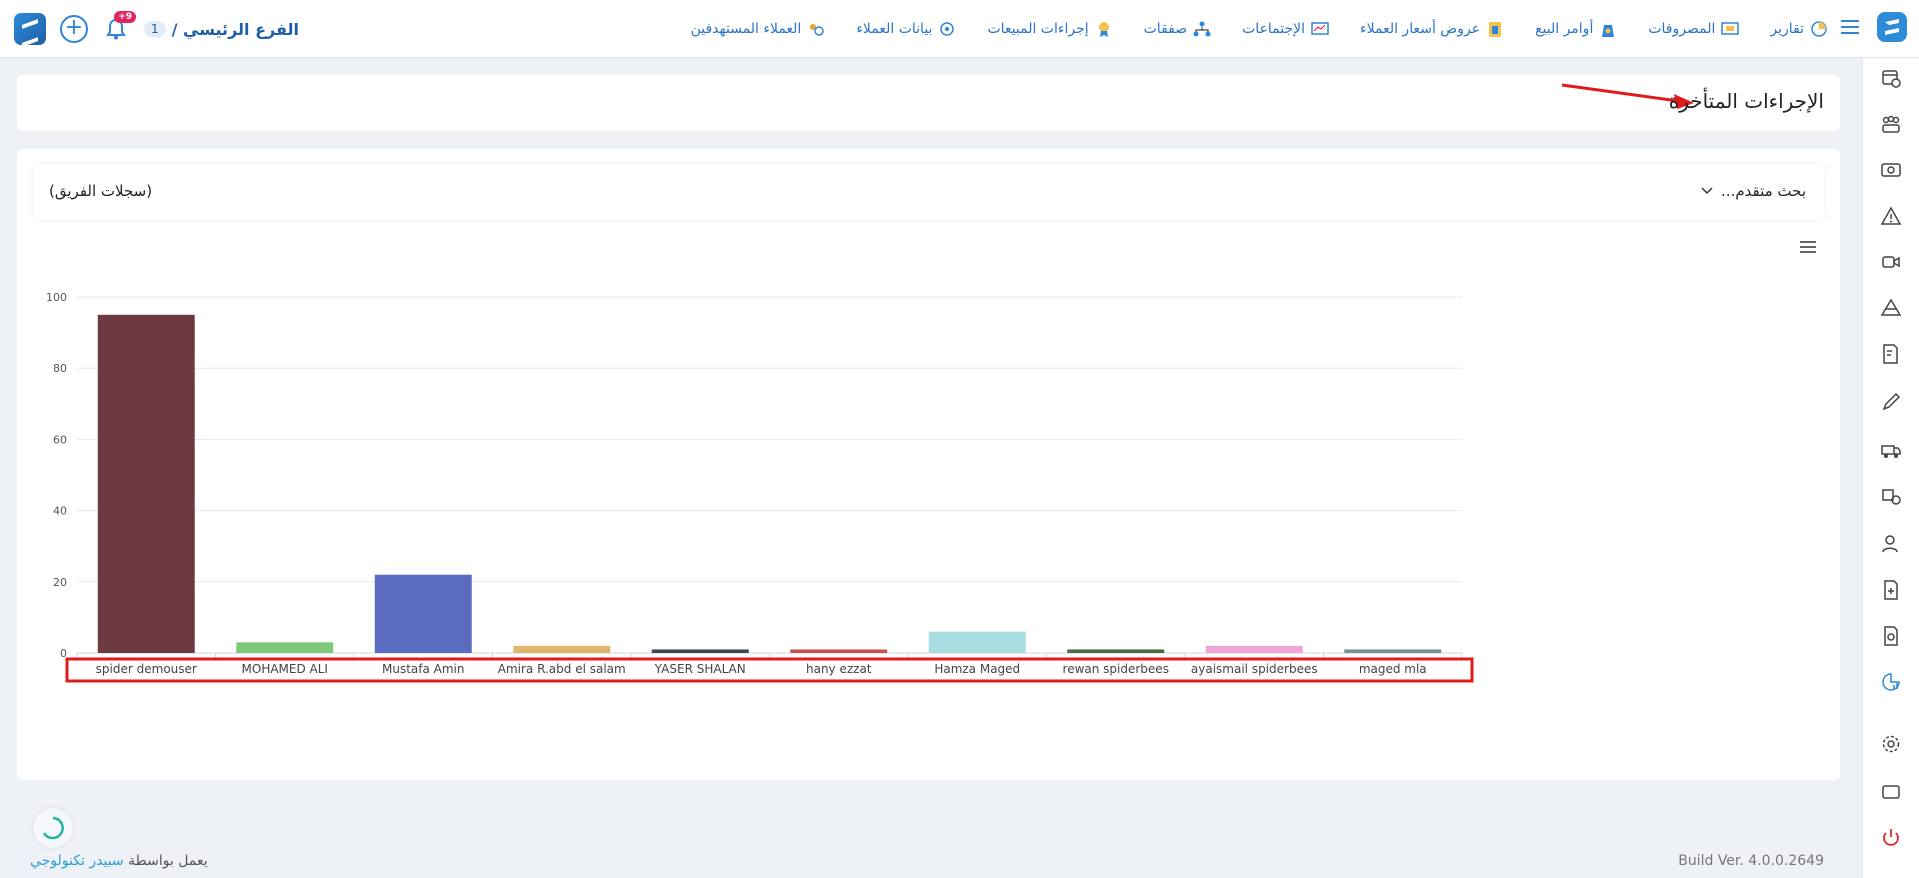 This screenshot has width=1919, height=878. I want to click on nav-item-expenses: المصروفات, so click(1694, 29).